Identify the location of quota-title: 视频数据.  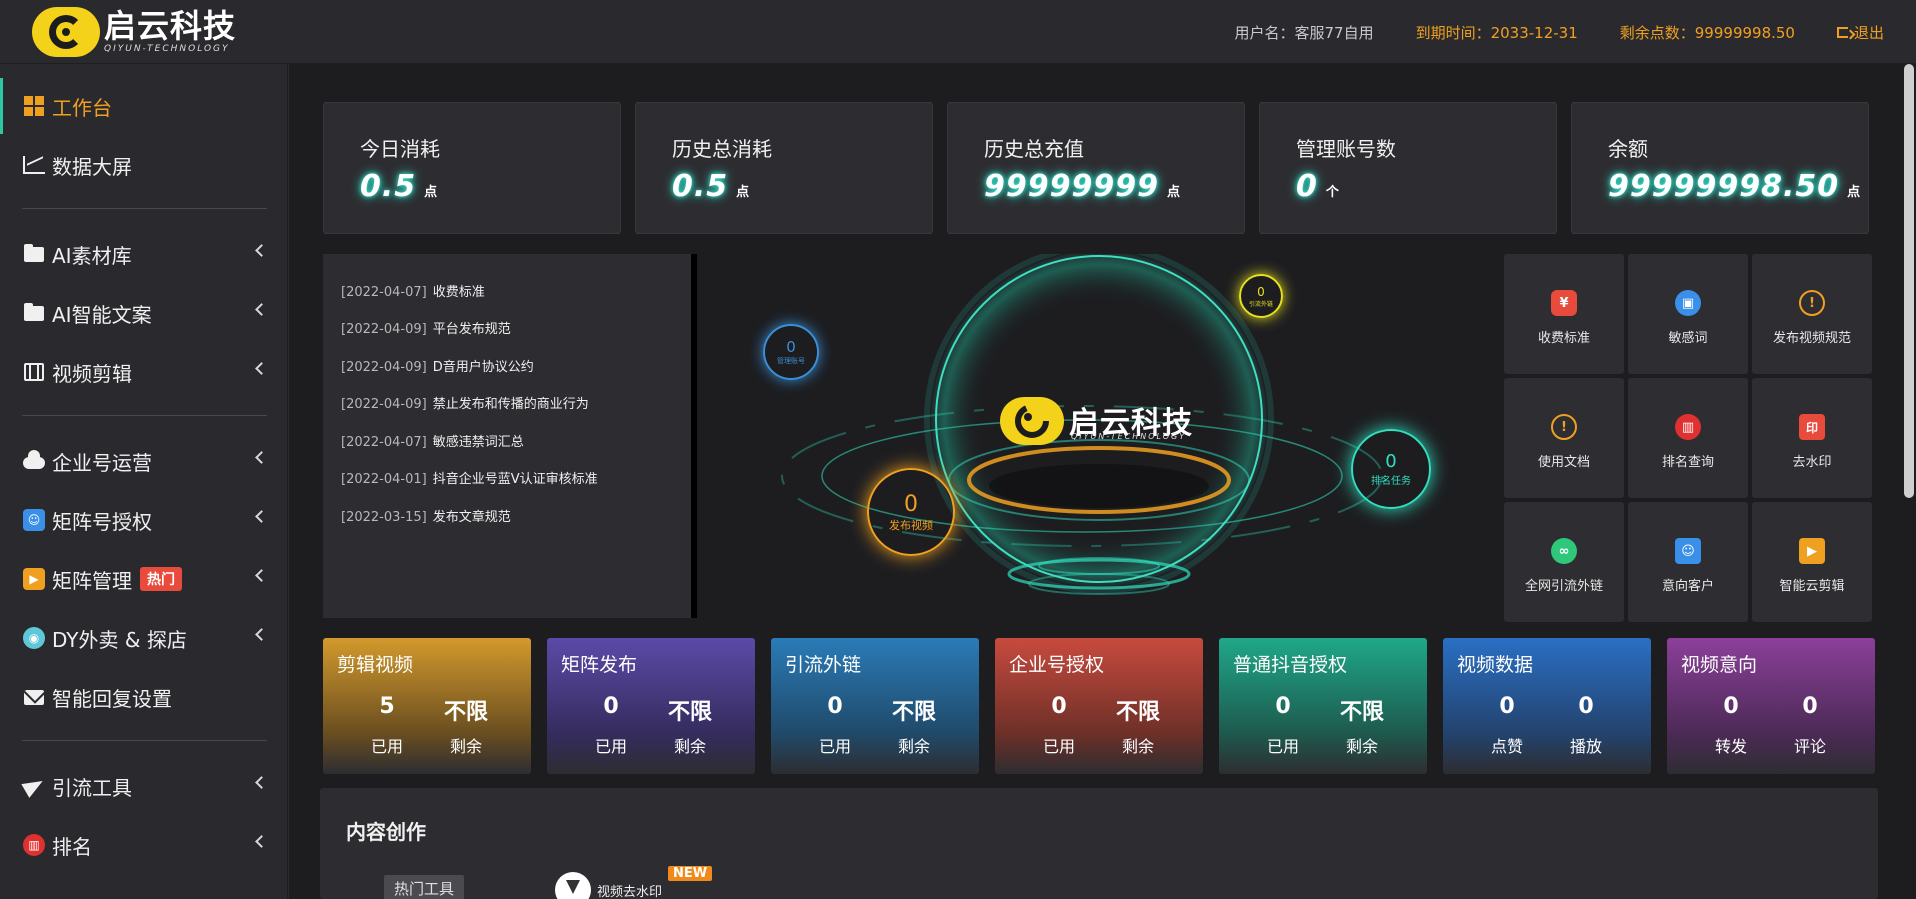
(1495, 665).